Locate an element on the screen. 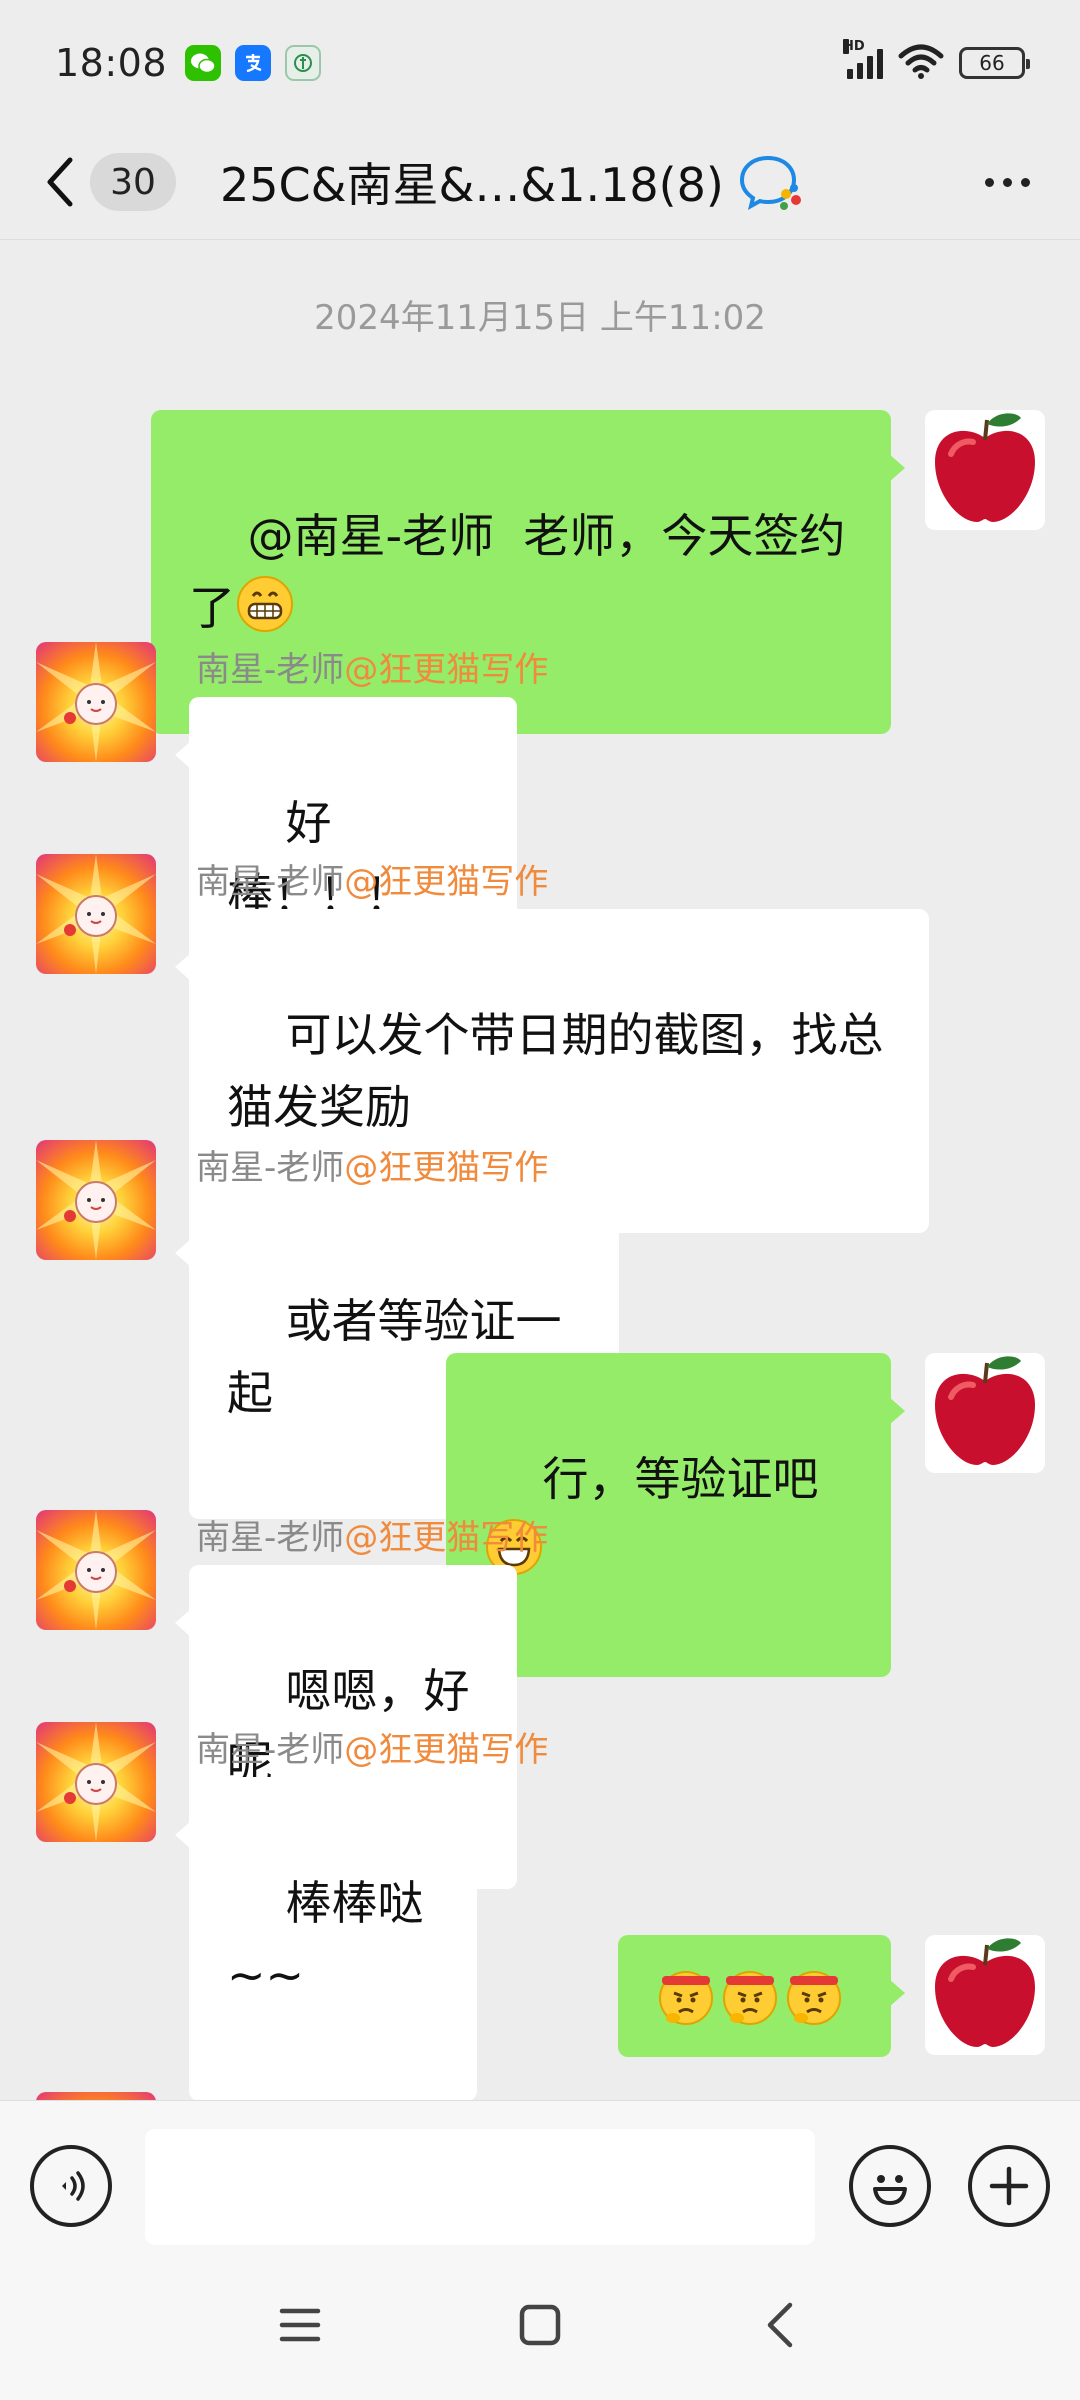  battery-icon: 66 is located at coordinates (994, 62).